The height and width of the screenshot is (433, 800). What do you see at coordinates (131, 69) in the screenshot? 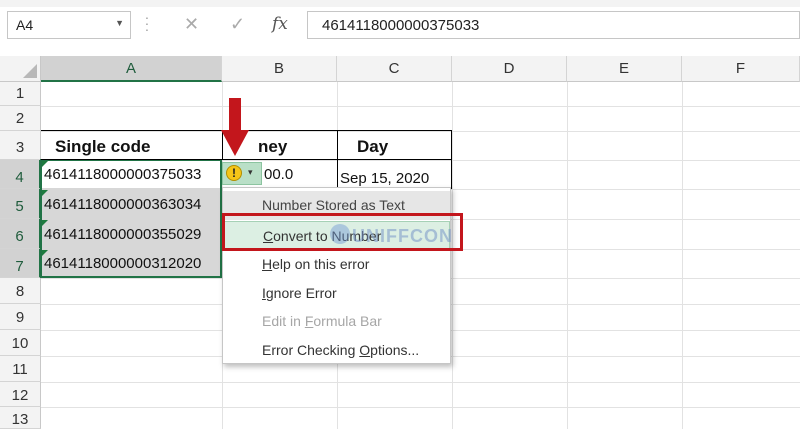
I see `column-header-a: A` at bounding box center [131, 69].